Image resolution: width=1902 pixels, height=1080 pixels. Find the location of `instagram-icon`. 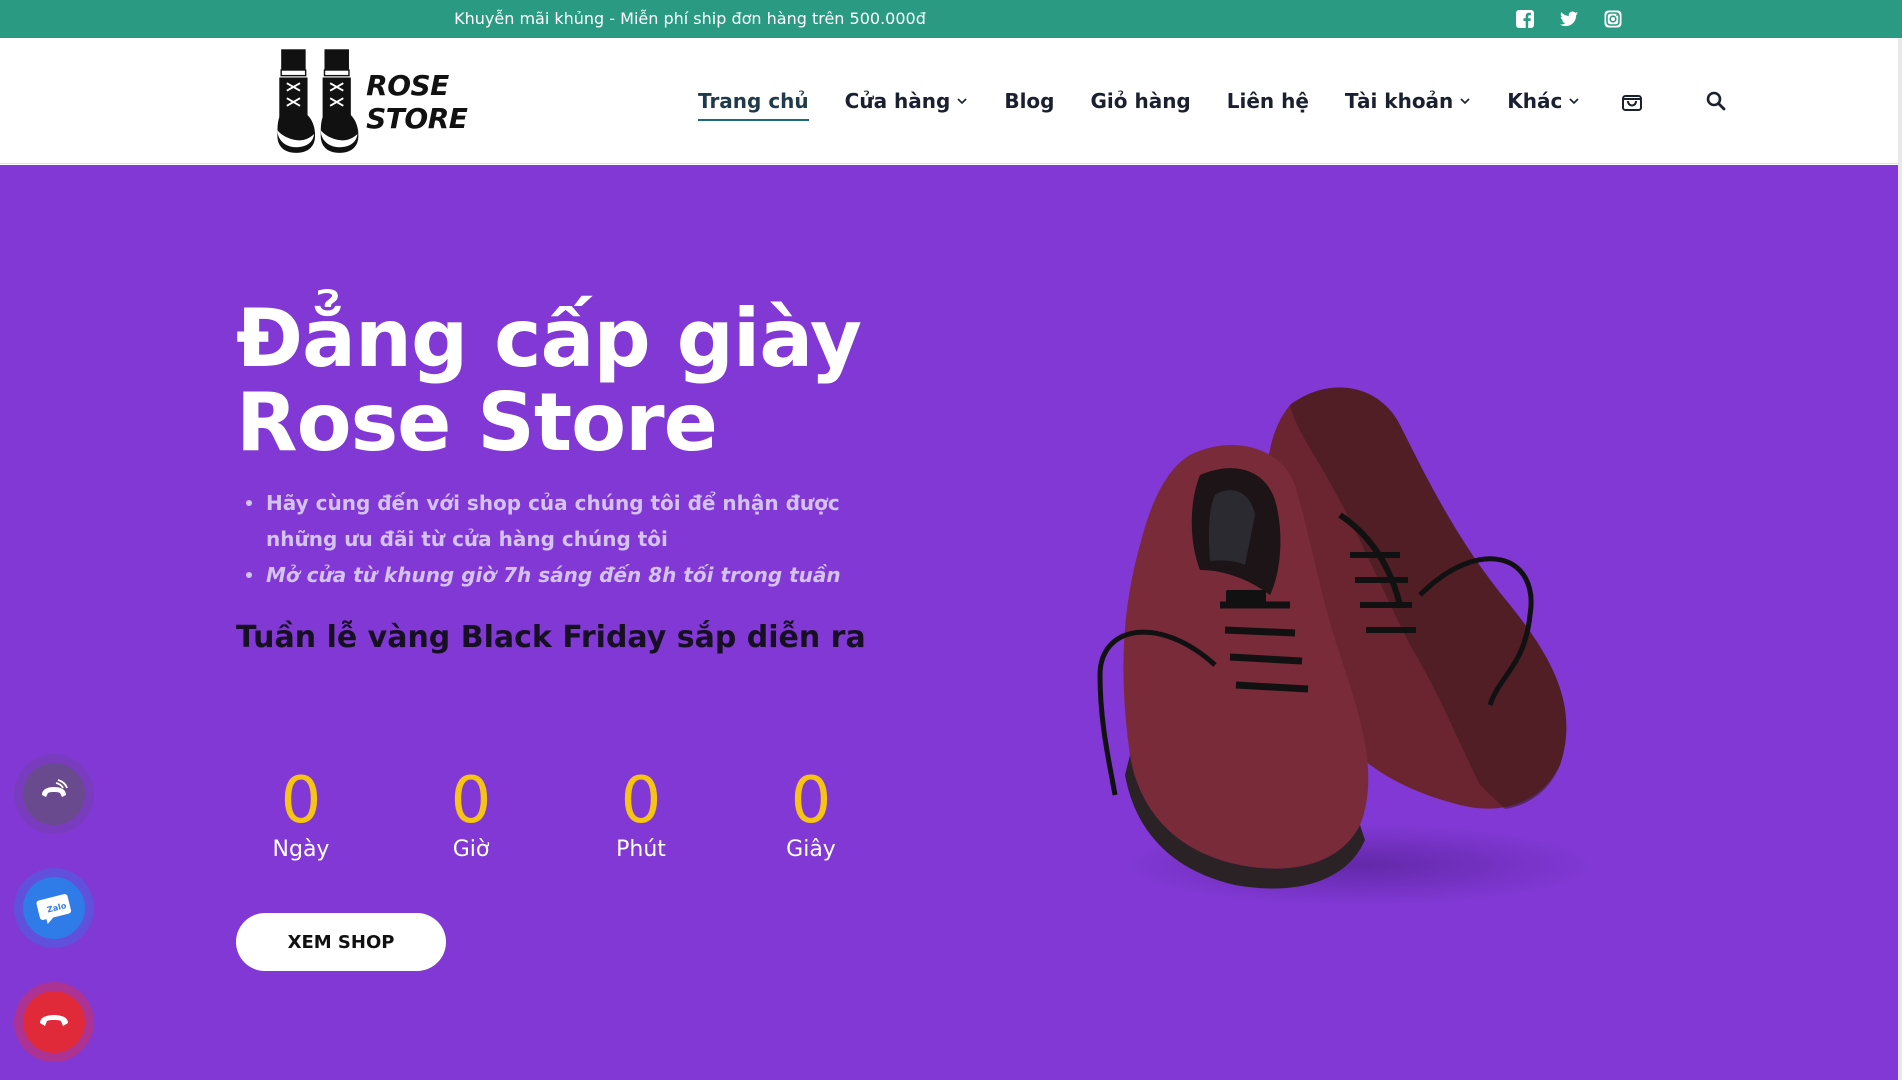

instagram-icon is located at coordinates (1613, 19).